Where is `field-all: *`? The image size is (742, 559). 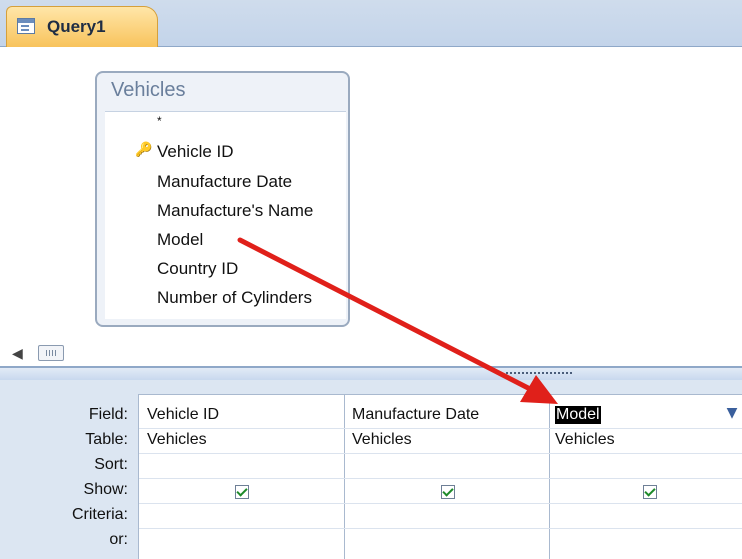
field-all: * is located at coordinates (159, 121).